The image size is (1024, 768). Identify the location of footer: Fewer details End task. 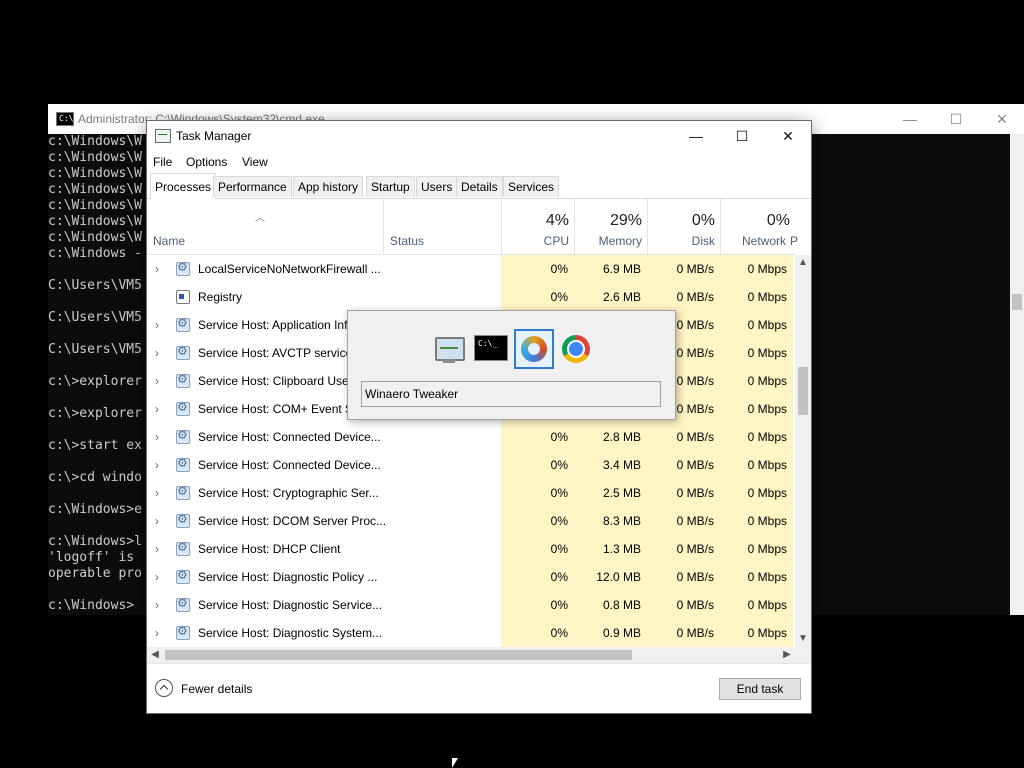
(479, 688).